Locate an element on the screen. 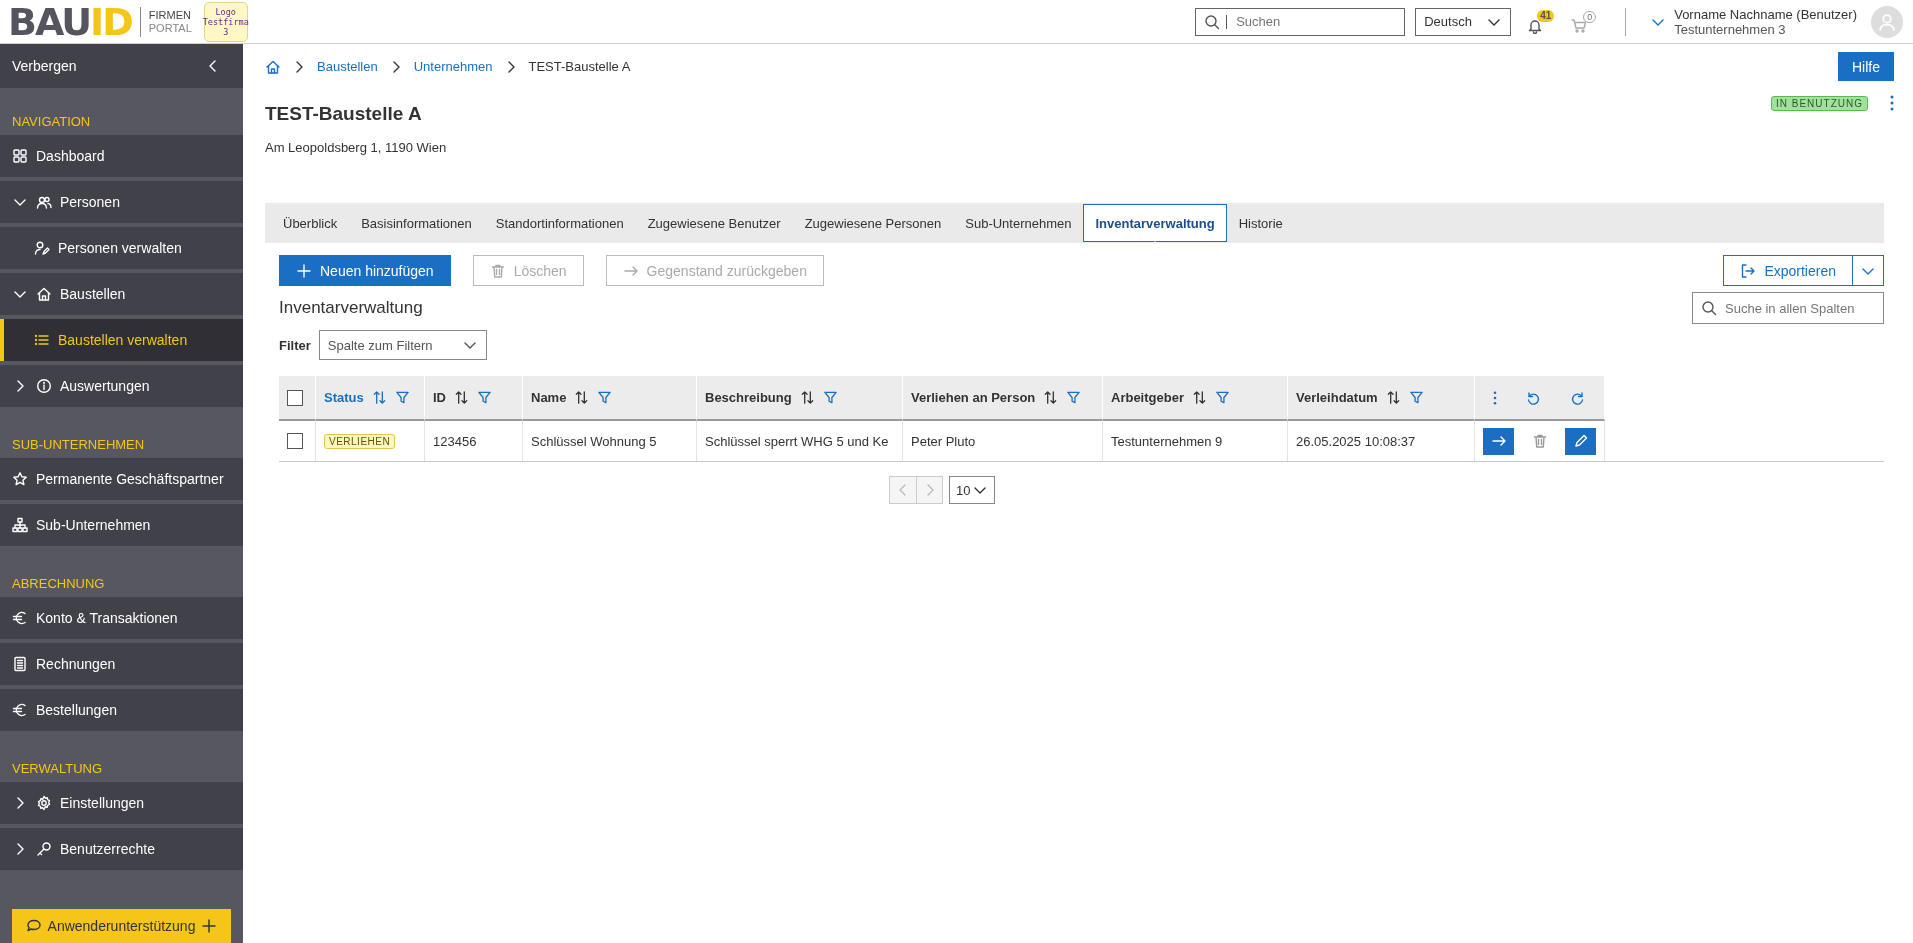 The height and width of the screenshot is (943, 1913). tab: Historie is located at coordinates (1260, 223).